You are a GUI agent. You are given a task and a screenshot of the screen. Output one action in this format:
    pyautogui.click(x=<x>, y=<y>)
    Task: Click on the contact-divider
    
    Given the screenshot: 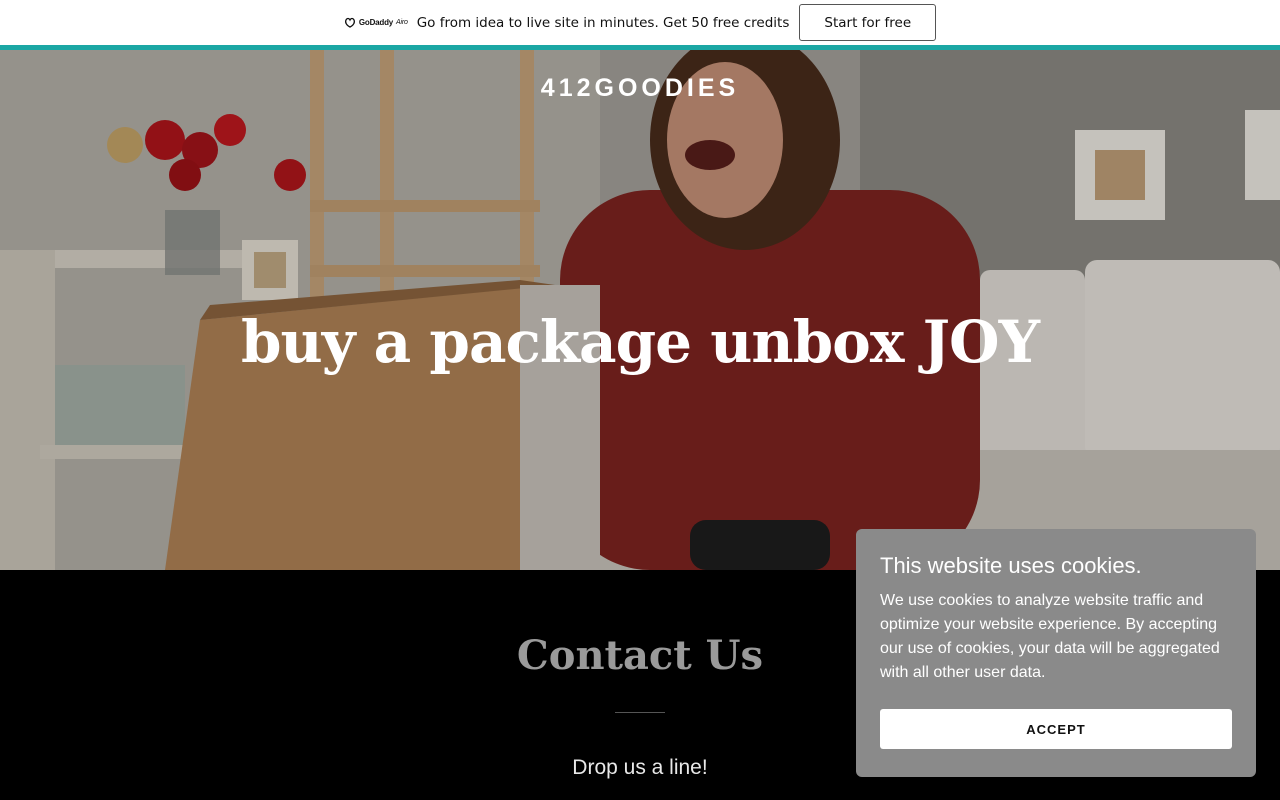 What is the action you would take?
    pyautogui.click(x=640, y=712)
    